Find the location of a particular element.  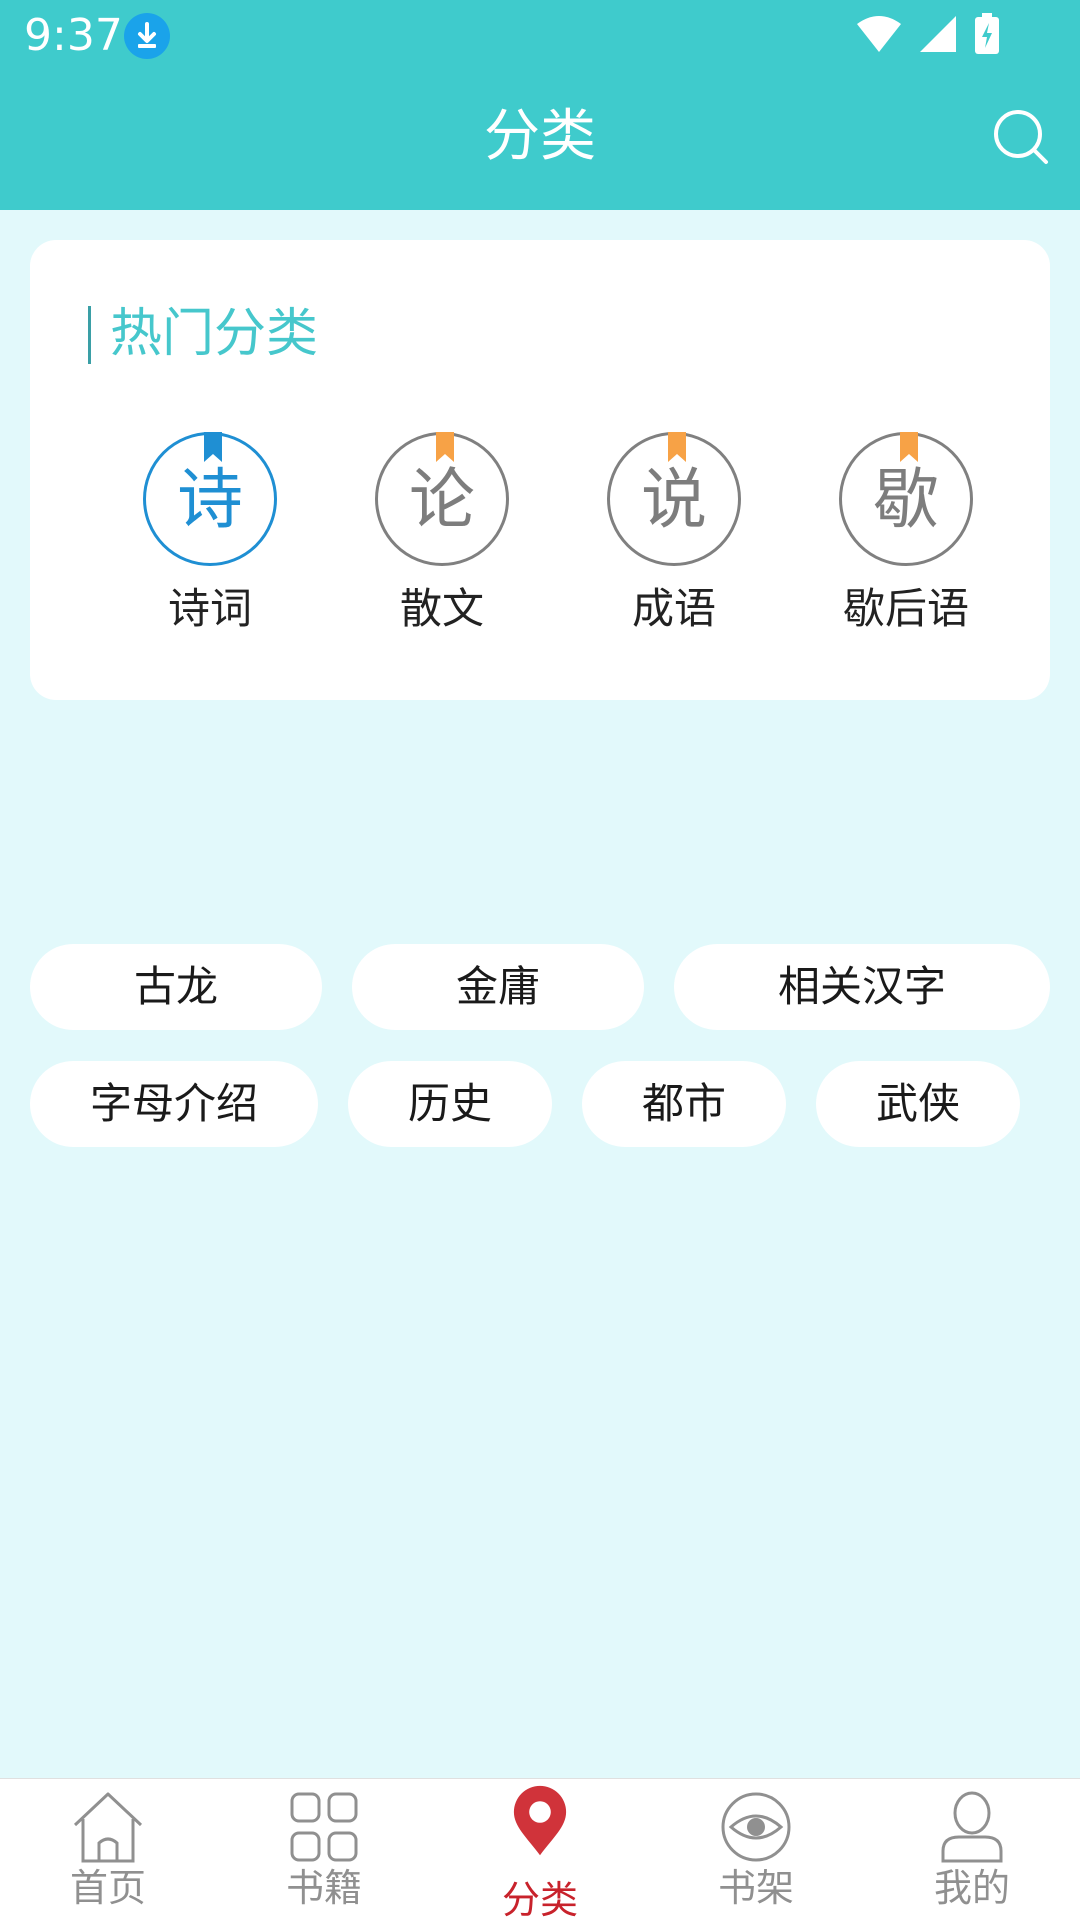

grid-icon is located at coordinates (324, 1827).